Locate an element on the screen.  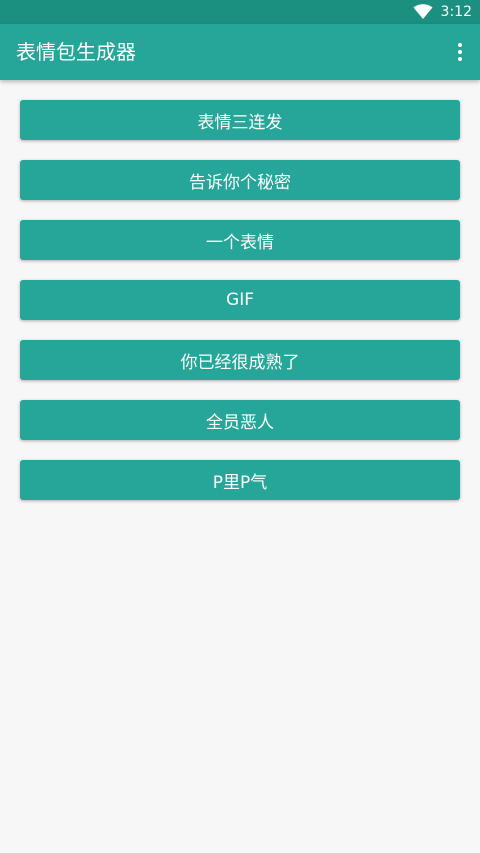
gif-button: GIF is located at coordinates (240, 300).